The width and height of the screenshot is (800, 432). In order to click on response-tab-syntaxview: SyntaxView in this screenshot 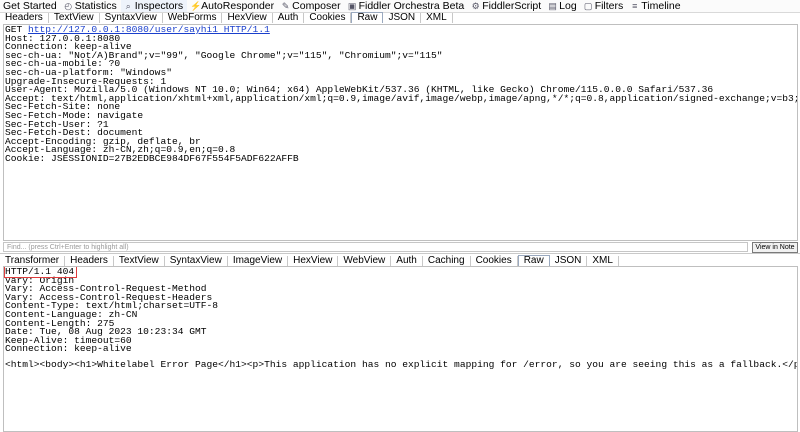, I will do `click(196, 261)`.